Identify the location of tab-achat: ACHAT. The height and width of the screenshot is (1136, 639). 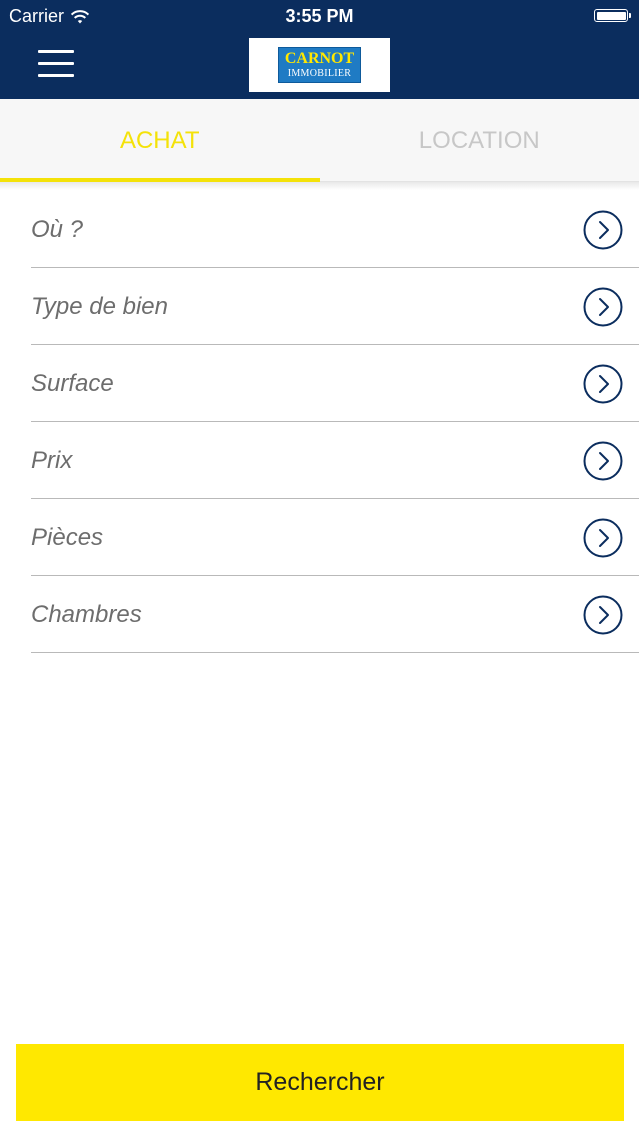
(160, 140).